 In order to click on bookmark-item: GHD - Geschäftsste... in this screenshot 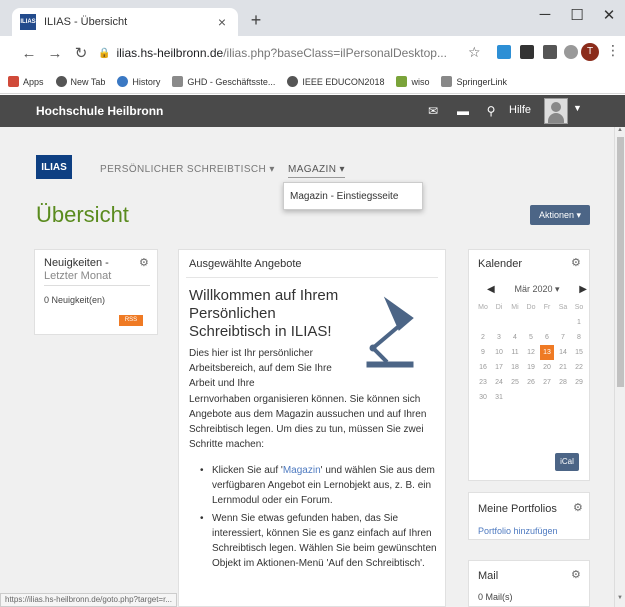, I will do `click(223, 81)`.